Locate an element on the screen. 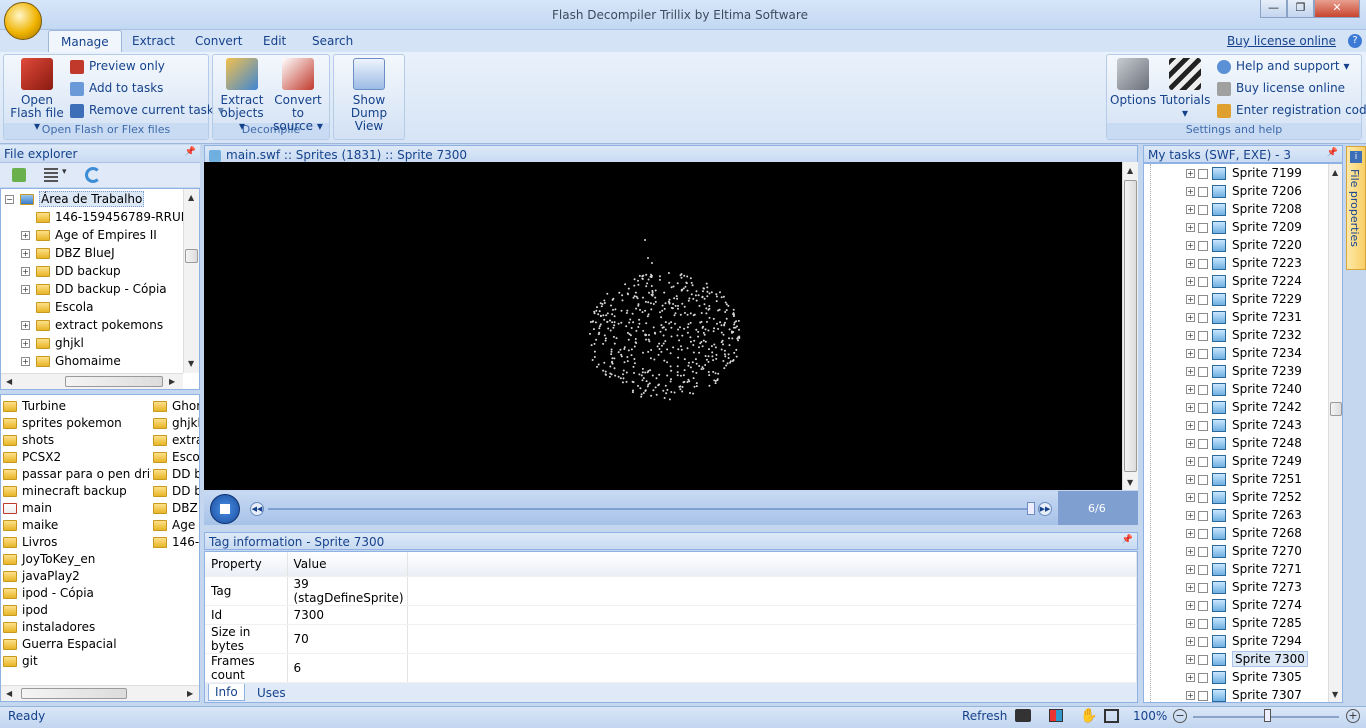 This screenshot has width=1366, height=728. task-item: + Sprite 7270 is located at coordinates (1257, 551).